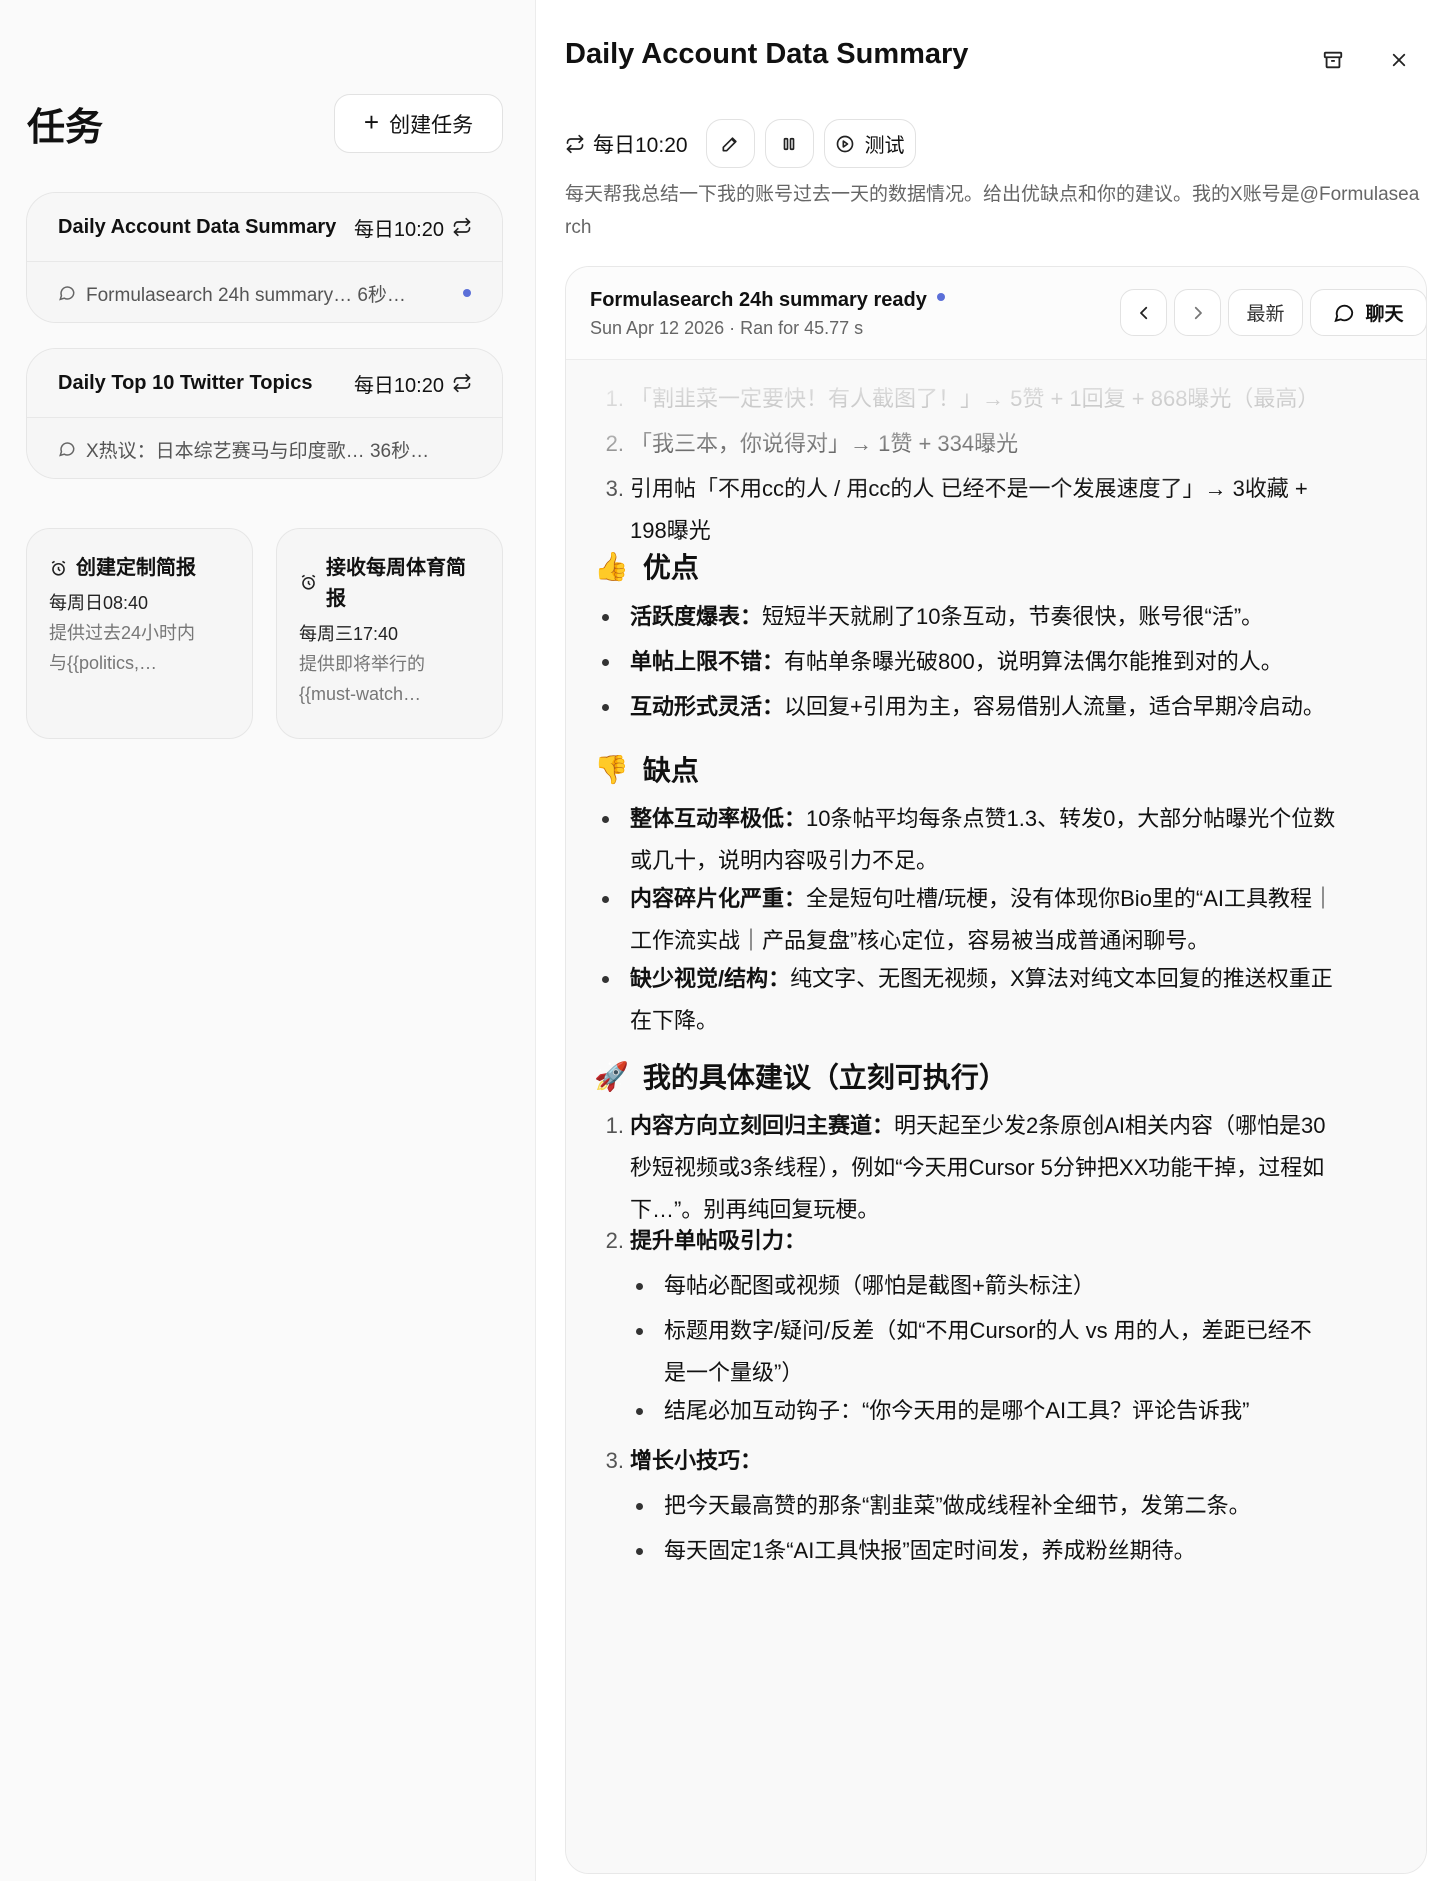 The height and width of the screenshot is (1881, 1441). What do you see at coordinates (362, 664) in the screenshot?
I see `template-desc-line1: 提供即将举行的` at bounding box center [362, 664].